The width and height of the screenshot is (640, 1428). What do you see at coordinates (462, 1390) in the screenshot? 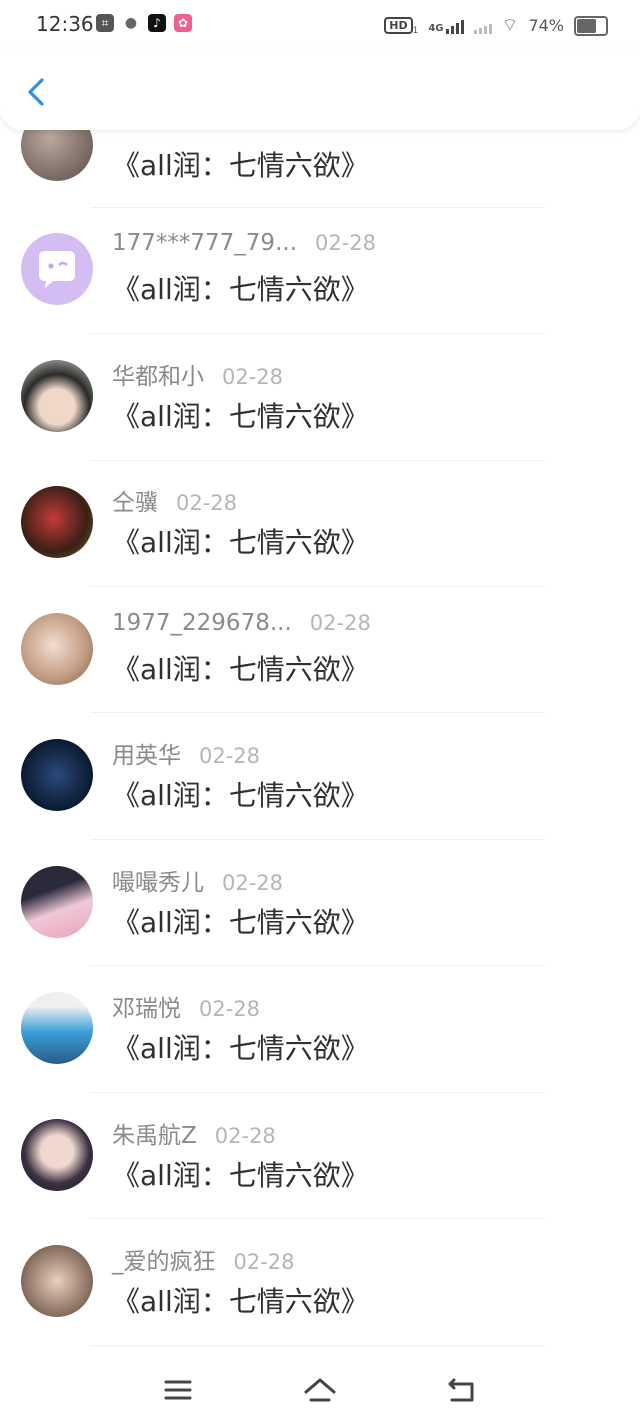
I see `back-icon` at bounding box center [462, 1390].